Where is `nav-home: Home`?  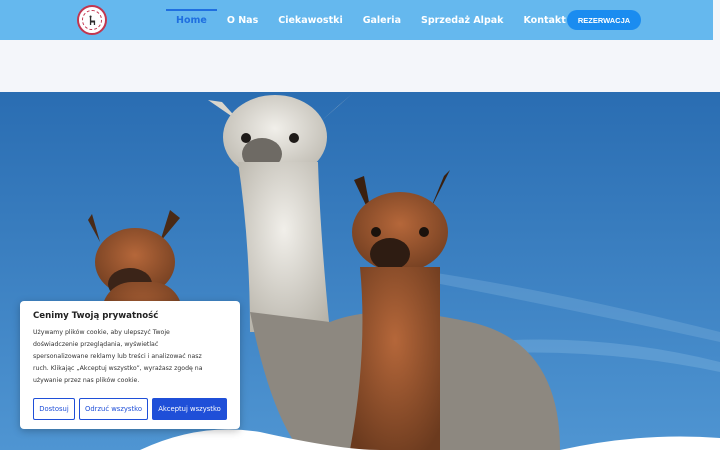 nav-home: Home is located at coordinates (191, 20).